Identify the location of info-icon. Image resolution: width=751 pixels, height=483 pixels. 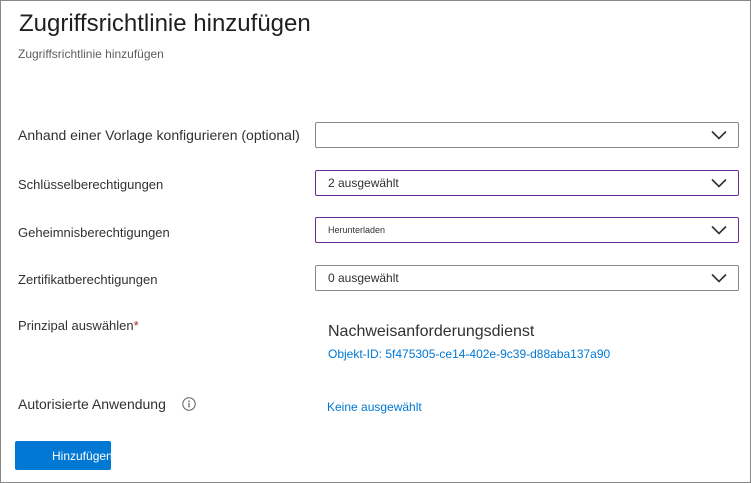
(189, 404).